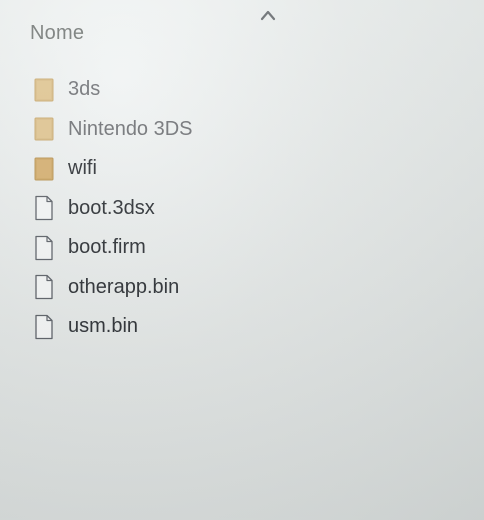 The width and height of the screenshot is (484, 520). Describe the element at coordinates (244, 90) in the screenshot. I see `list-item-3ds: 3ds` at that location.